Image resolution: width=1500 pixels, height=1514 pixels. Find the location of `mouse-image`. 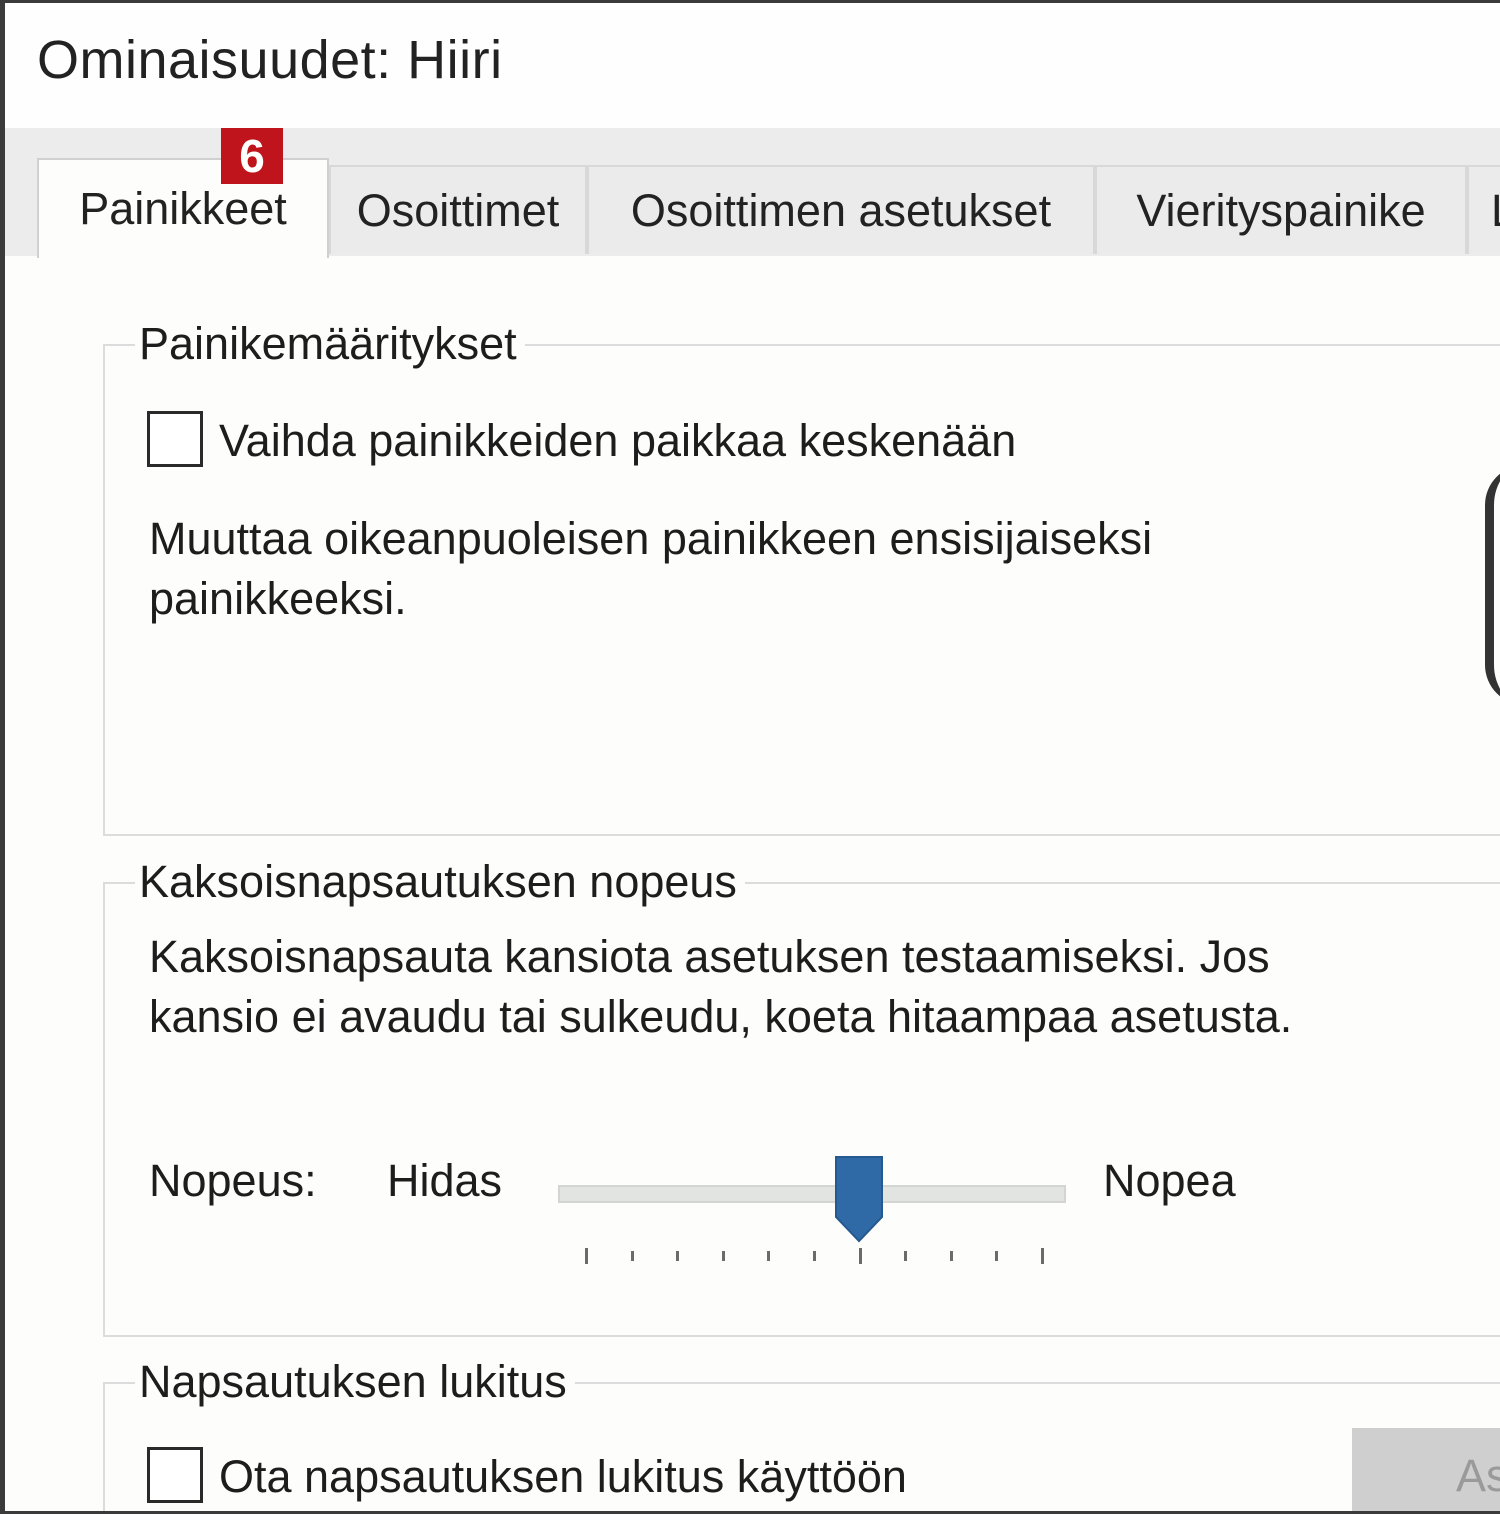

mouse-image is located at coordinates (1492, 585).